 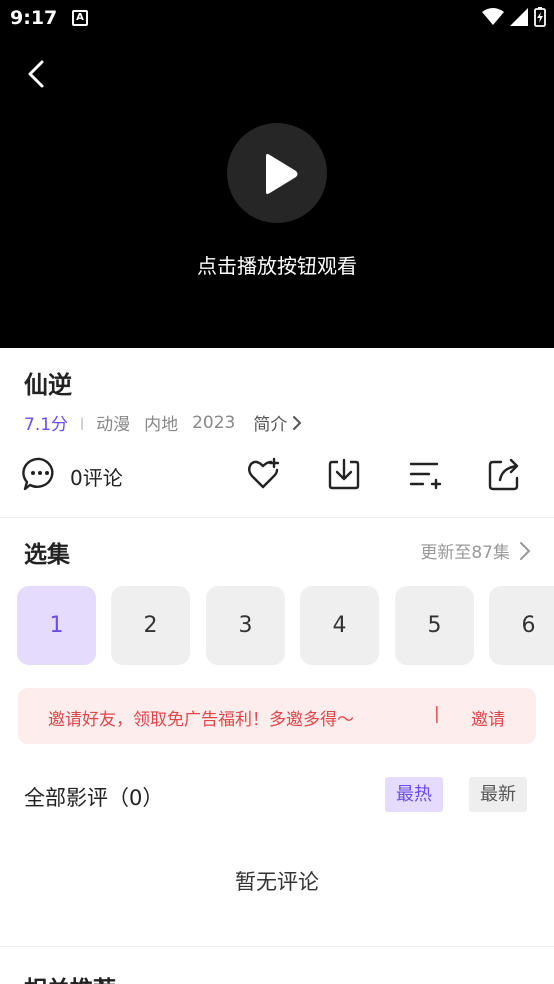 I want to click on episodes-more-link: 更新至87集, so click(x=476, y=550).